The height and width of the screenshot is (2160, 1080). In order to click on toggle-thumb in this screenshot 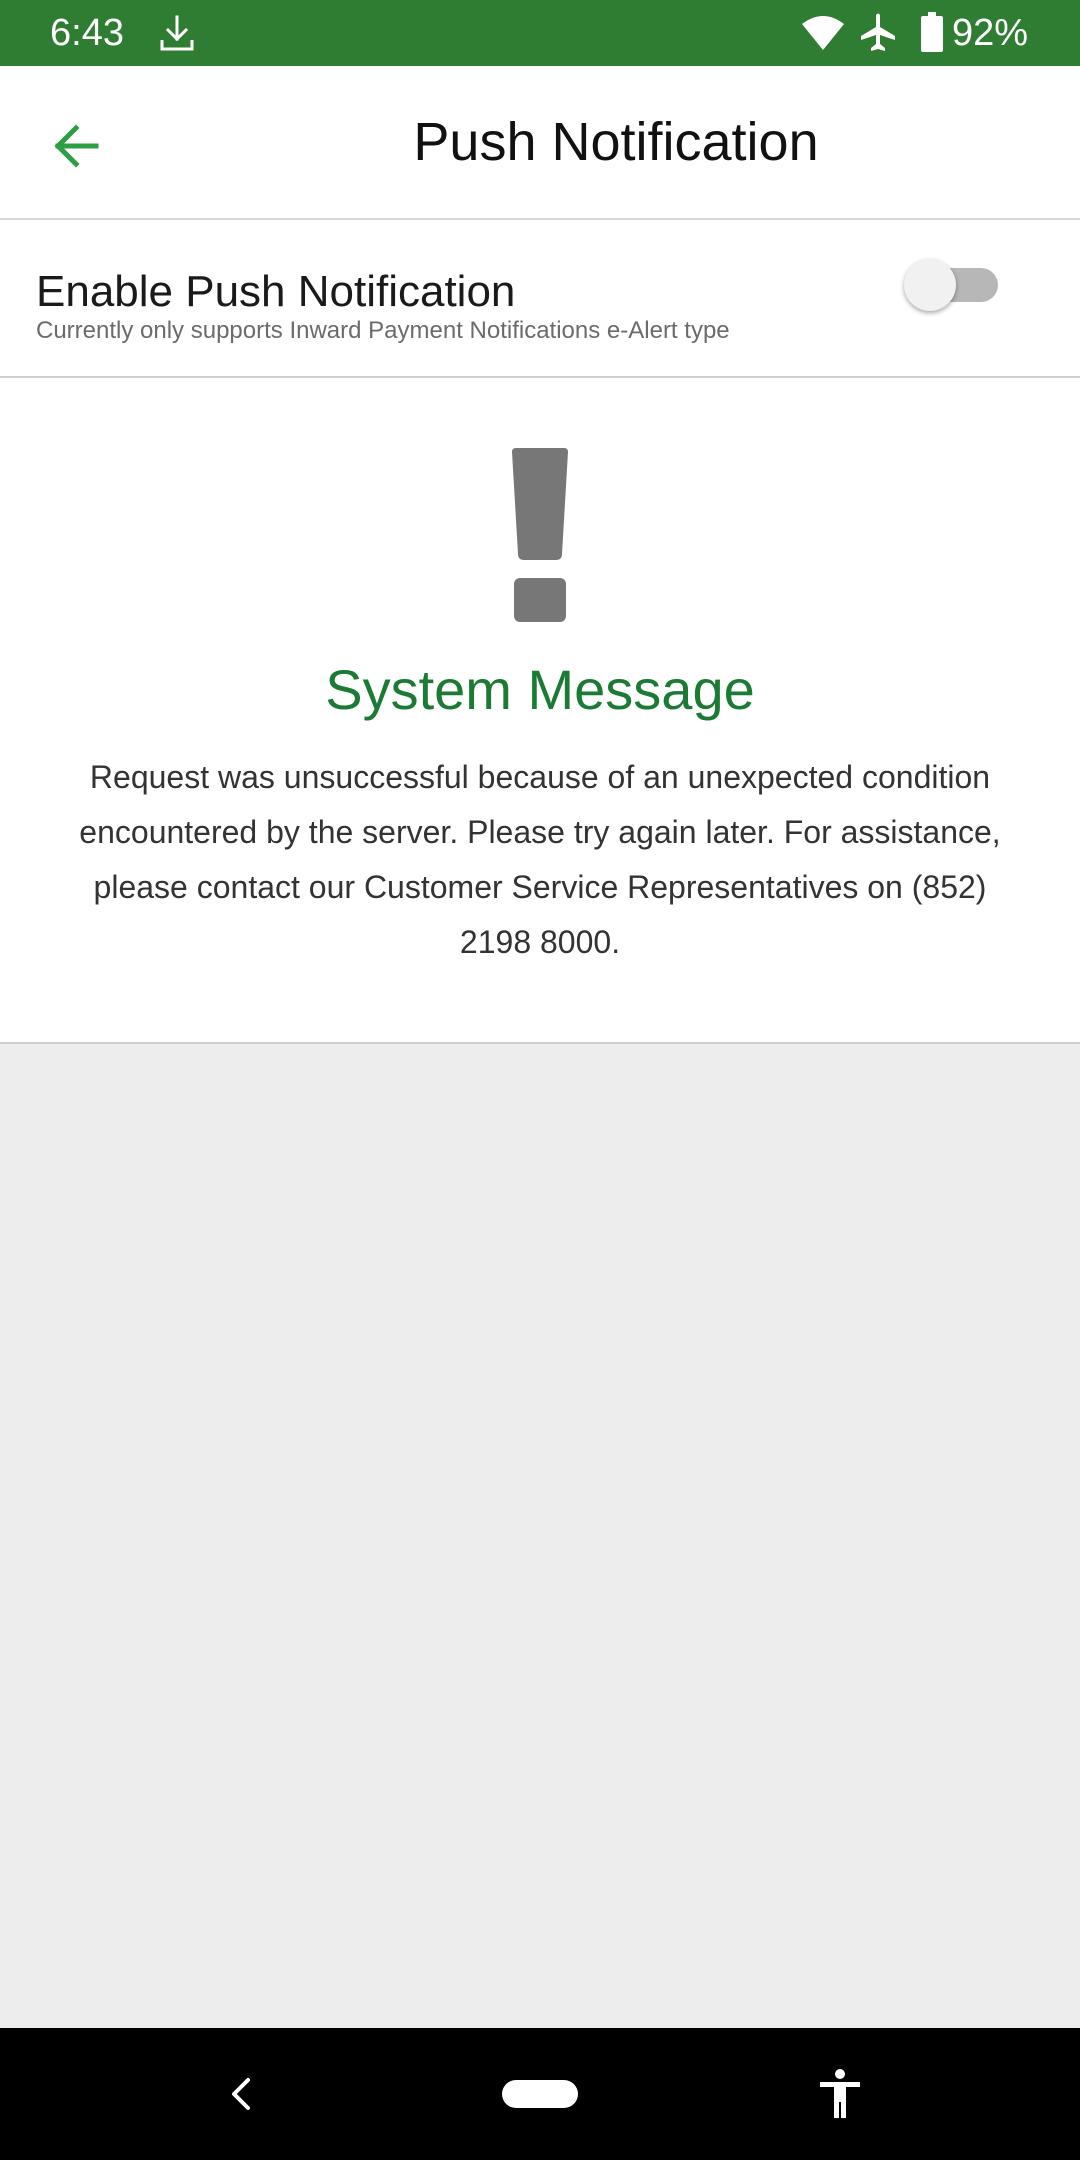, I will do `click(930, 285)`.